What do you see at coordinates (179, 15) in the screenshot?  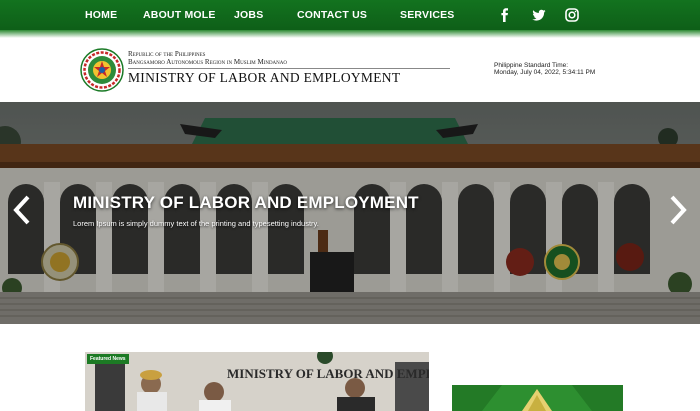 I see `nav-about-mole: ABOUT MOLE` at bounding box center [179, 15].